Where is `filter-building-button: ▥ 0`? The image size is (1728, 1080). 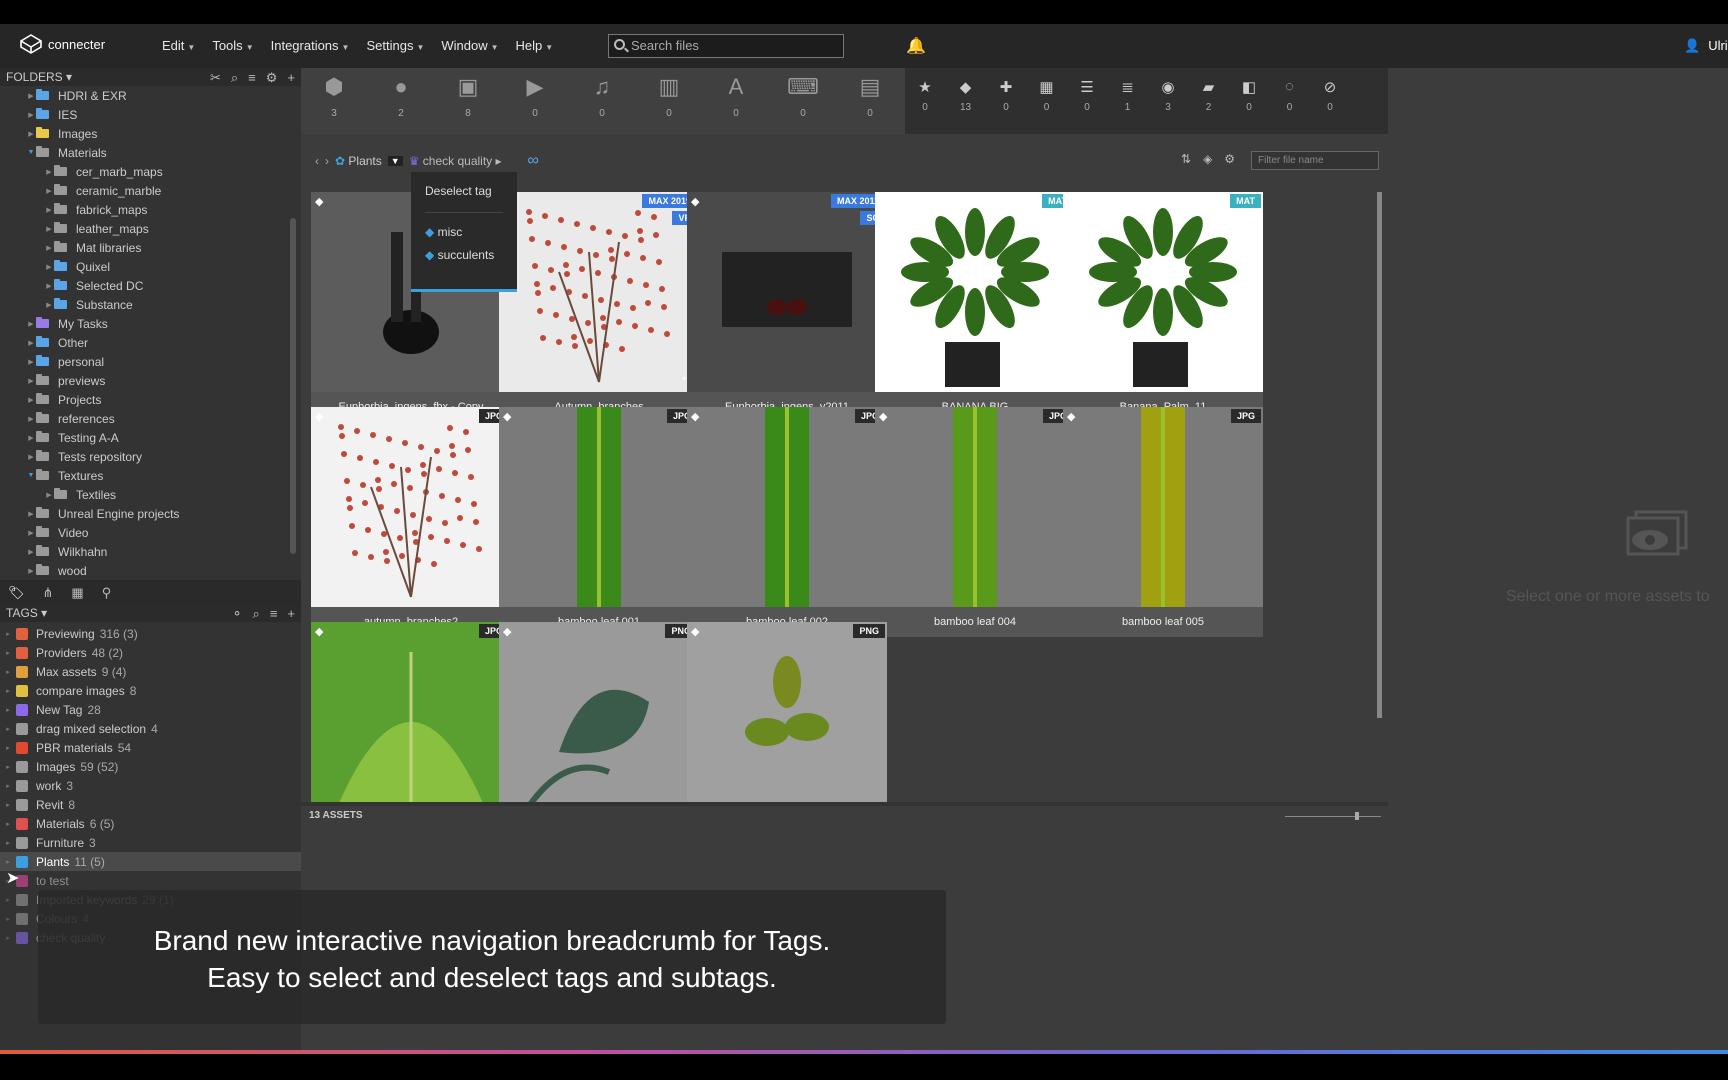
filter-building-button: ▥ 0 is located at coordinates (669, 95).